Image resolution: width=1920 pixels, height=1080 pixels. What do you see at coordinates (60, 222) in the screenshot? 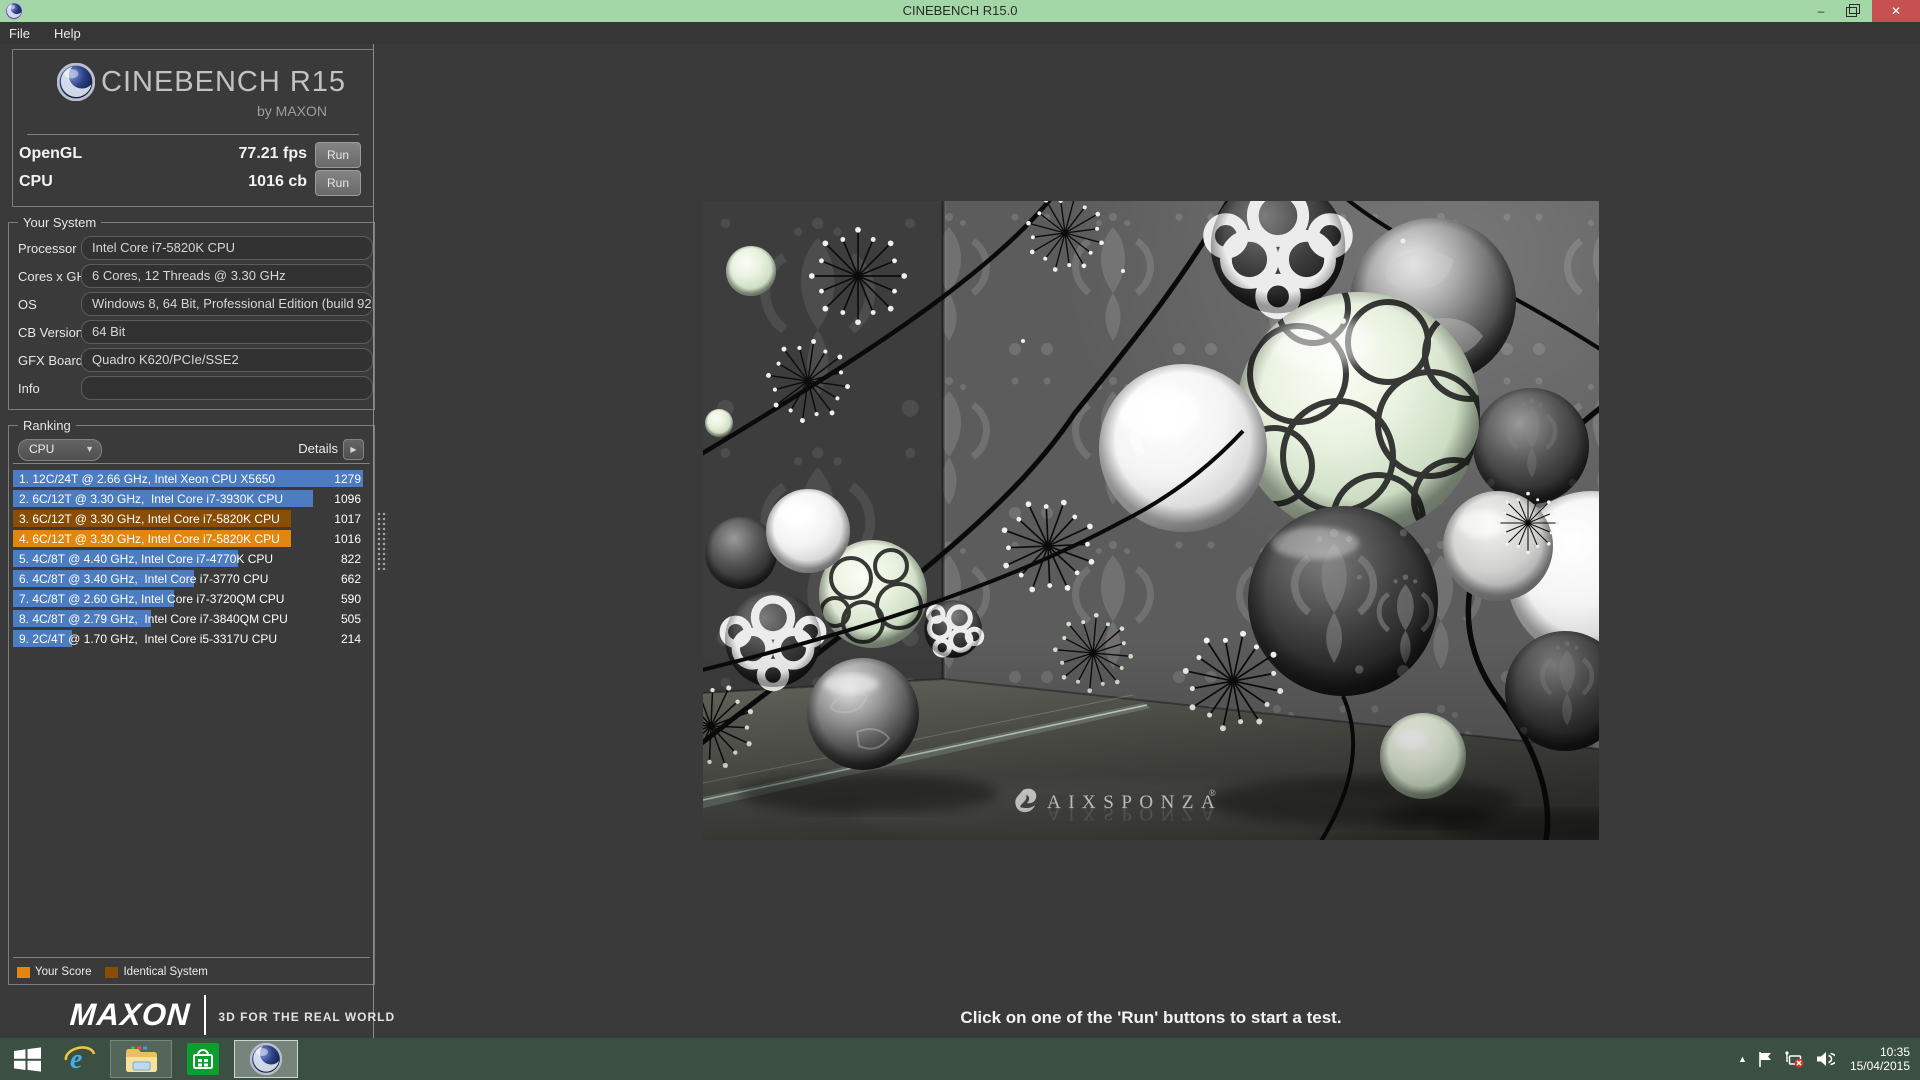
I see `your-system-title: Your System` at bounding box center [60, 222].